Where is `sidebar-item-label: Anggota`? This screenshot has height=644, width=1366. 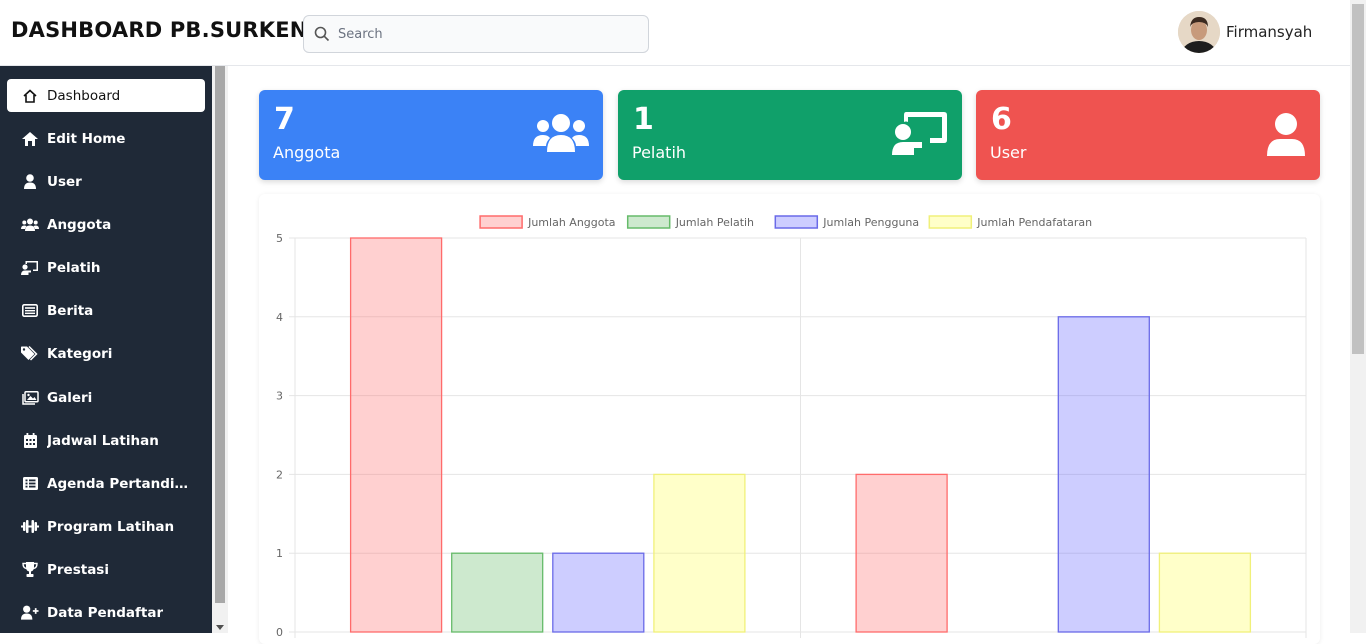
sidebar-item-label: Anggota is located at coordinates (79, 224).